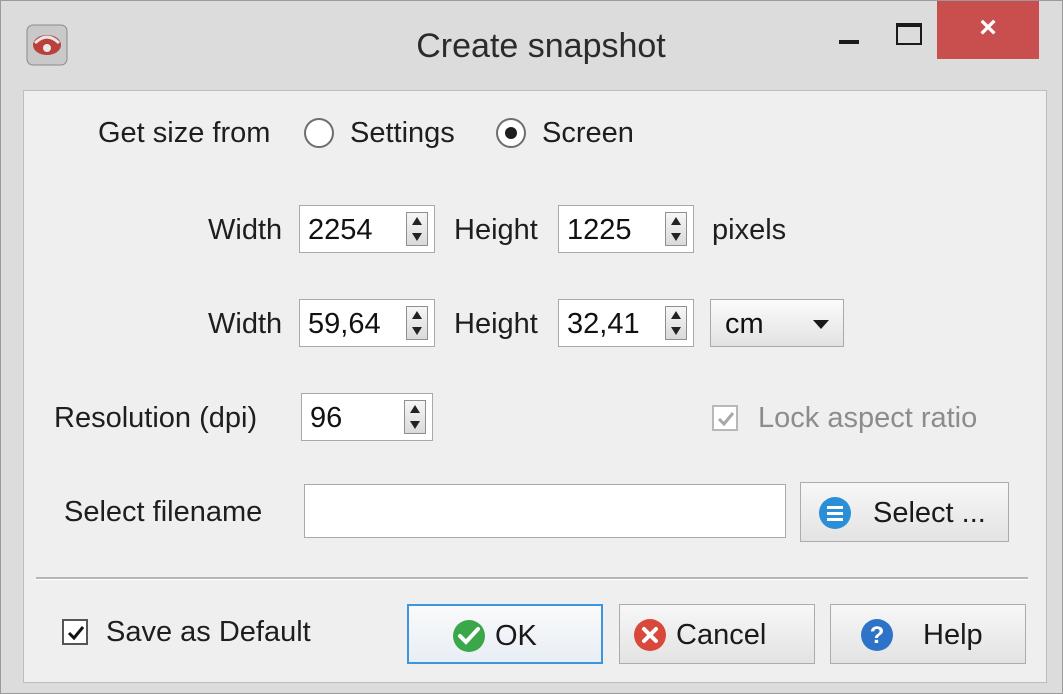 The width and height of the screenshot is (1063, 694). Describe the element at coordinates (844, 32) in the screenshot. I see `minimize-icon` at that location.